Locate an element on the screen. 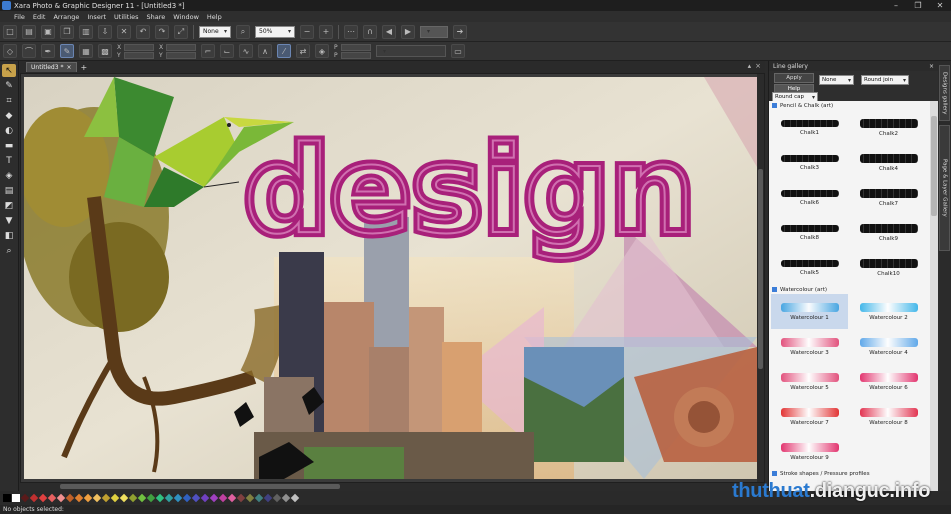 This screenshot has width=951, height=514. zoom-in-button: + is located at coordinates (326, 31).